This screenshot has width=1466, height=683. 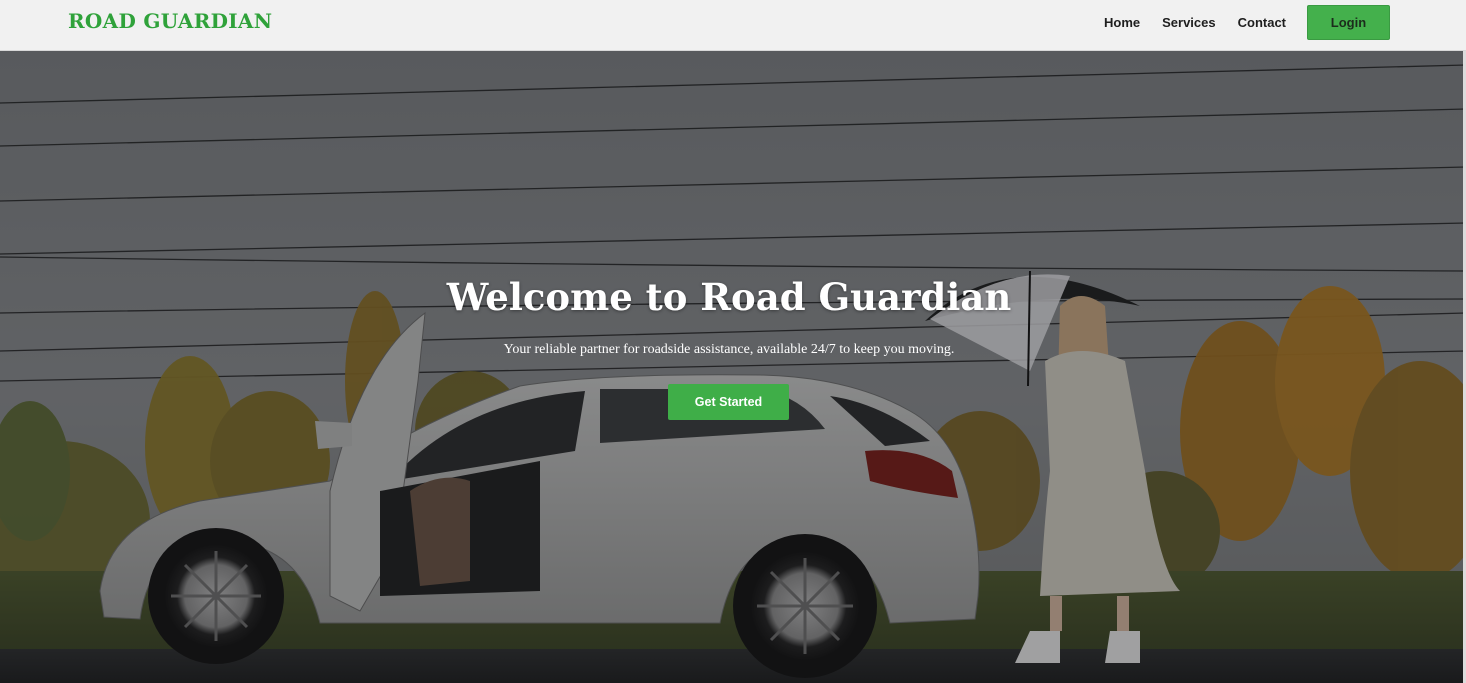 What do you see at coordinates (1122, 22) in the screenshot?
I see `nav-link-home: Home` at bounding box center [1122, 22].